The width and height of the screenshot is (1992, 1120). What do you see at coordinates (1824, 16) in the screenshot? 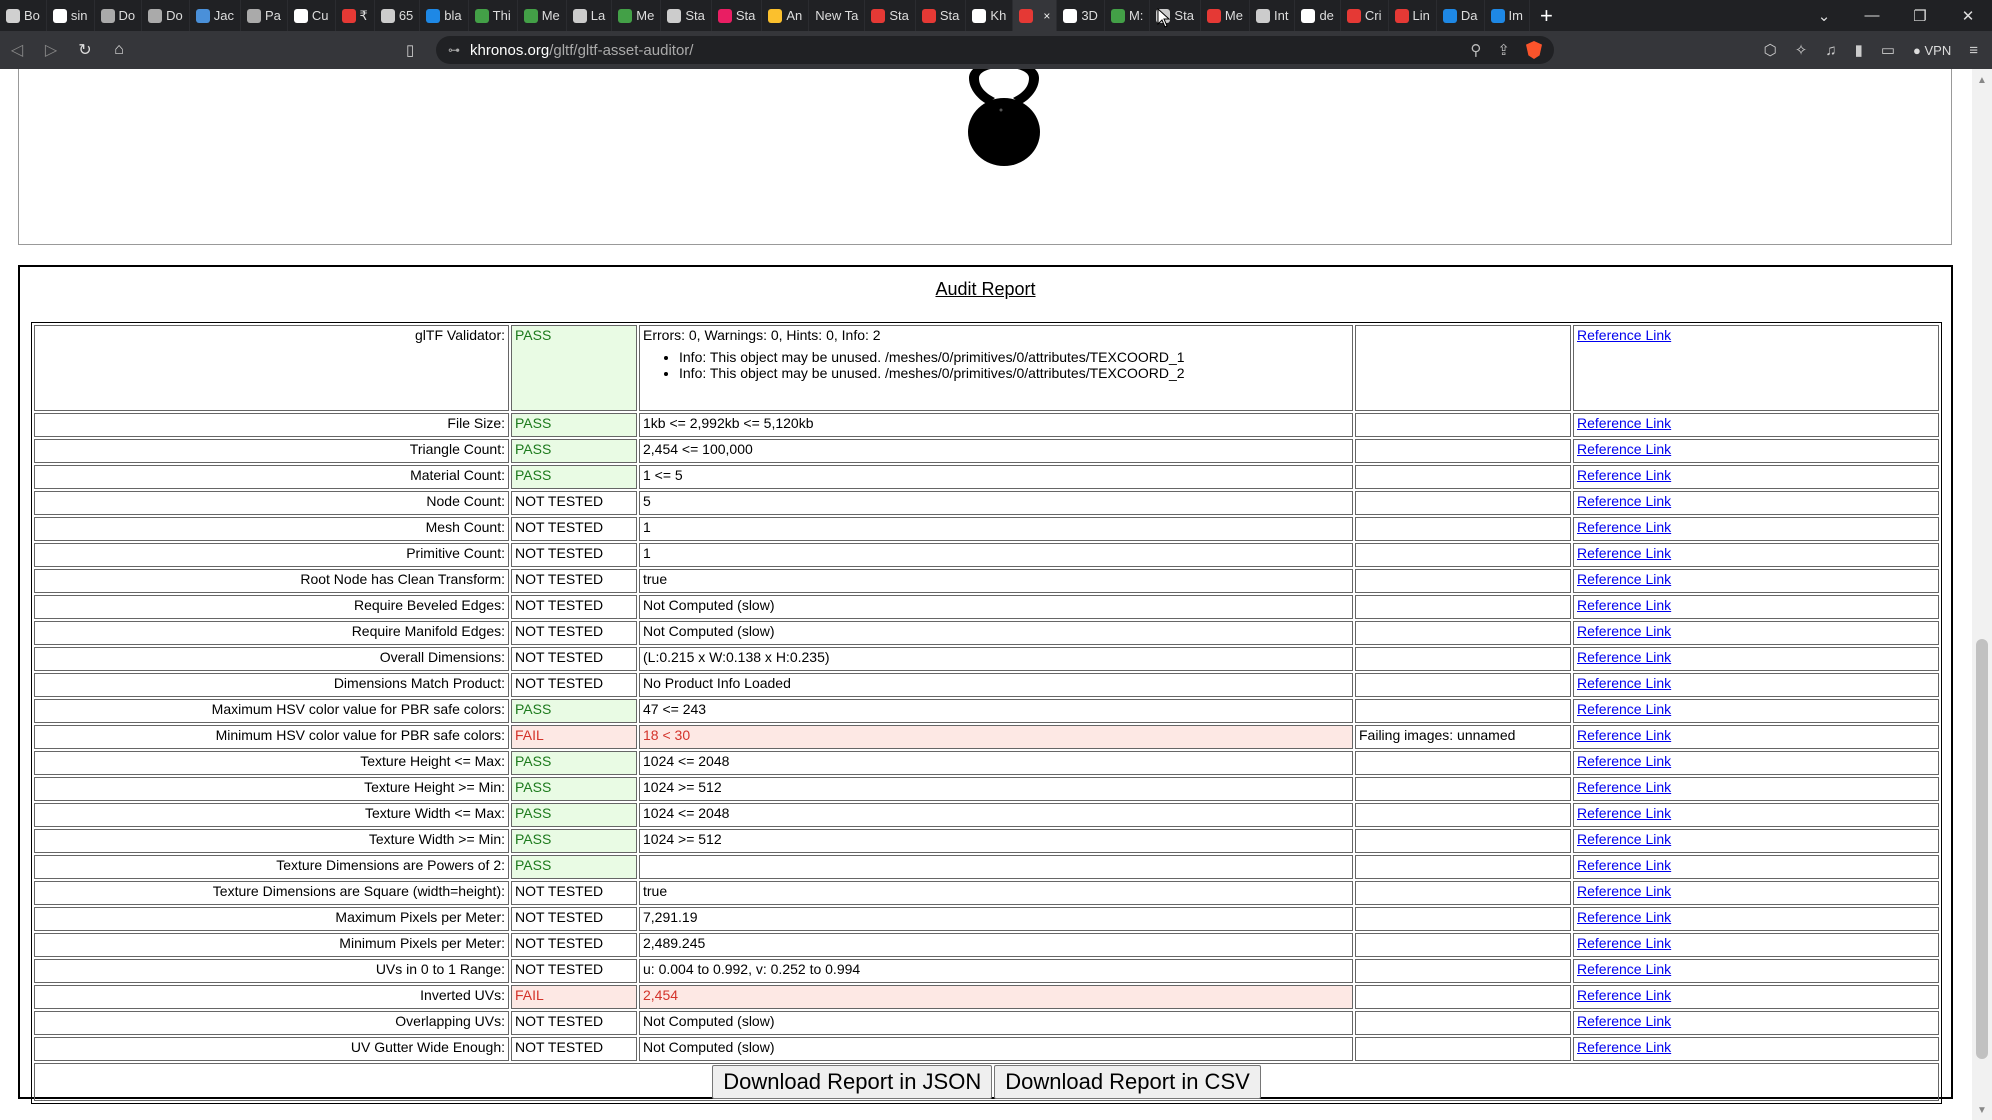
I see `tab-search-icon: ⌄` at bounding box center [1824, 16].